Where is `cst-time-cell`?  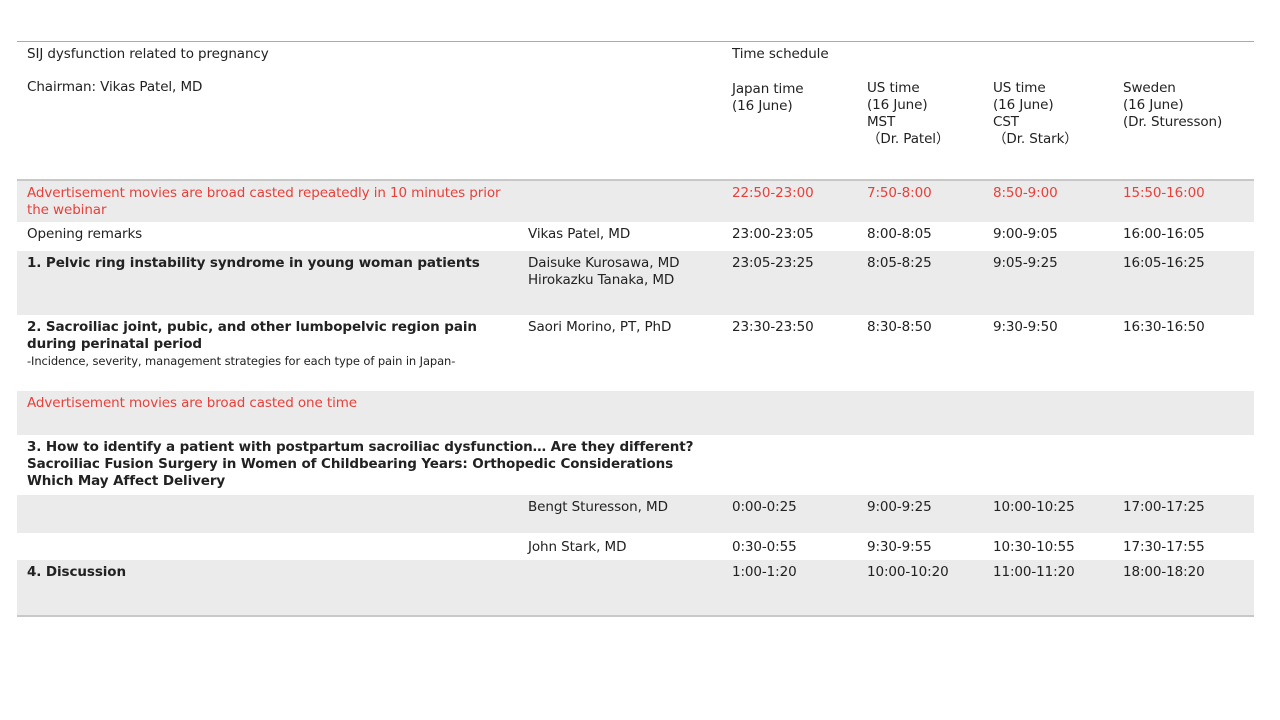
cst-time-cell is located at coordinates (1048, 412).